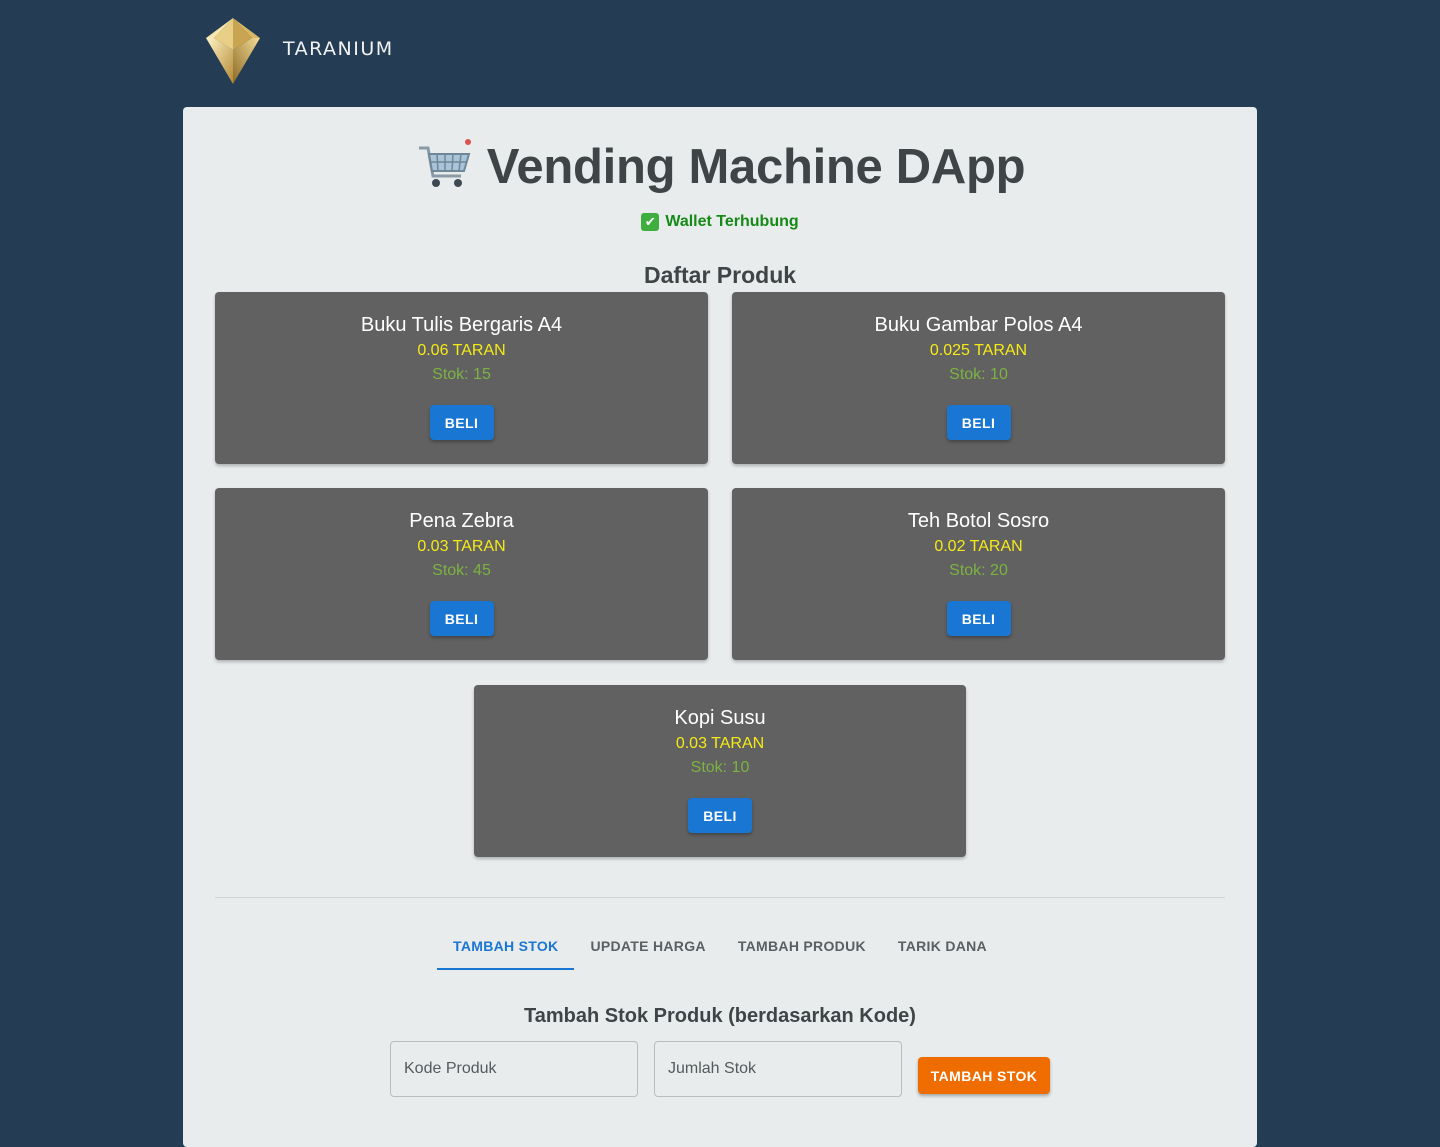  Describe the element at coordinates (461, 325) in the screenshot. I see `product-name: Buku Tulis Bergaris A4` at that location.